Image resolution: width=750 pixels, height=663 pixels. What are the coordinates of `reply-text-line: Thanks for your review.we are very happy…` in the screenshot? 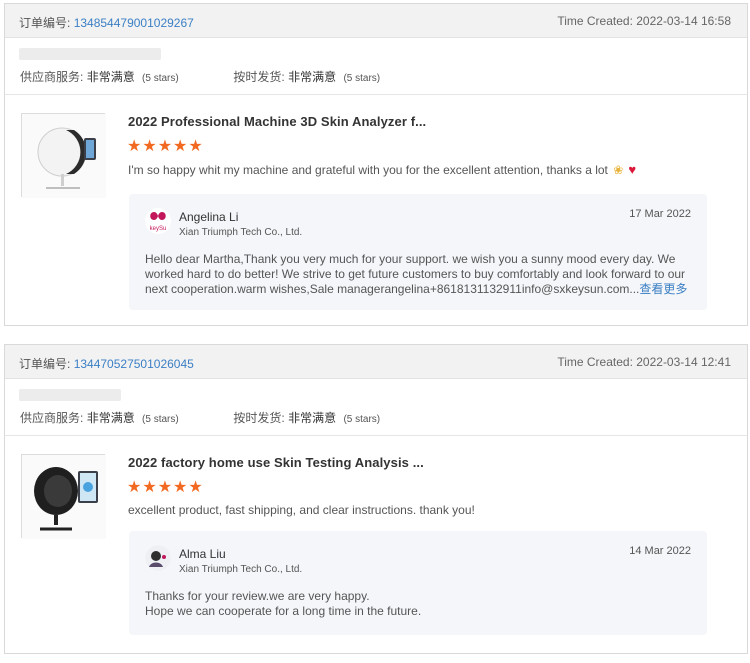 It's located at (257, 596).